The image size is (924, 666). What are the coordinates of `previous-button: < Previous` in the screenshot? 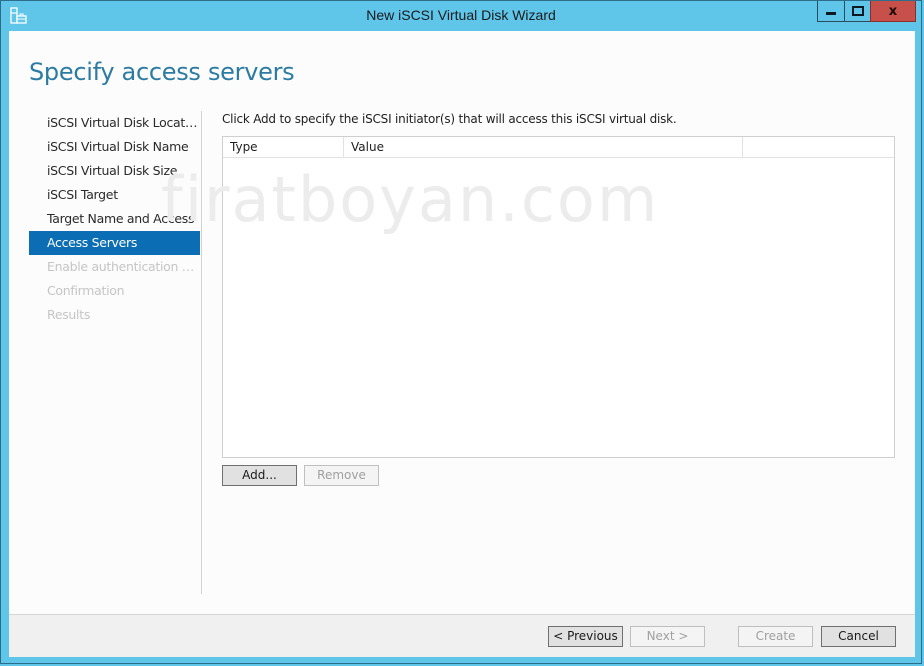 It's located at (585, 636).